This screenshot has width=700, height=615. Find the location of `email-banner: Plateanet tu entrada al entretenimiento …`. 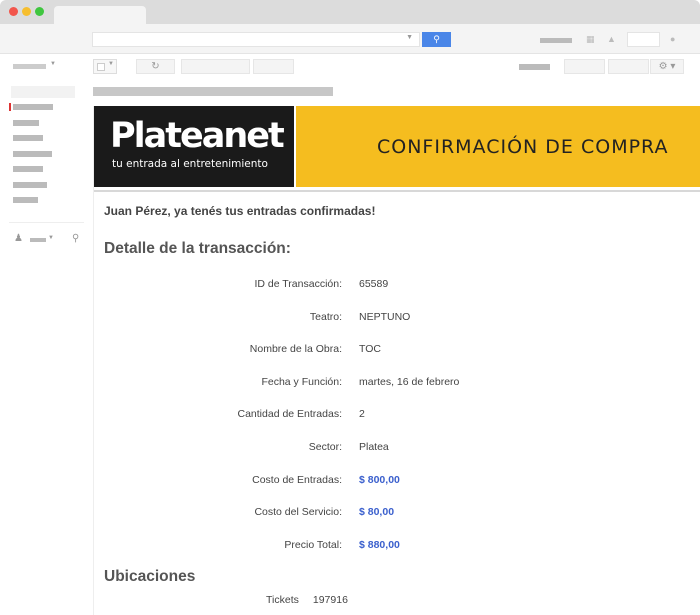

email-banner: Plateanet tu entrada al entretenimiento … is located at coordinates (397, 146).